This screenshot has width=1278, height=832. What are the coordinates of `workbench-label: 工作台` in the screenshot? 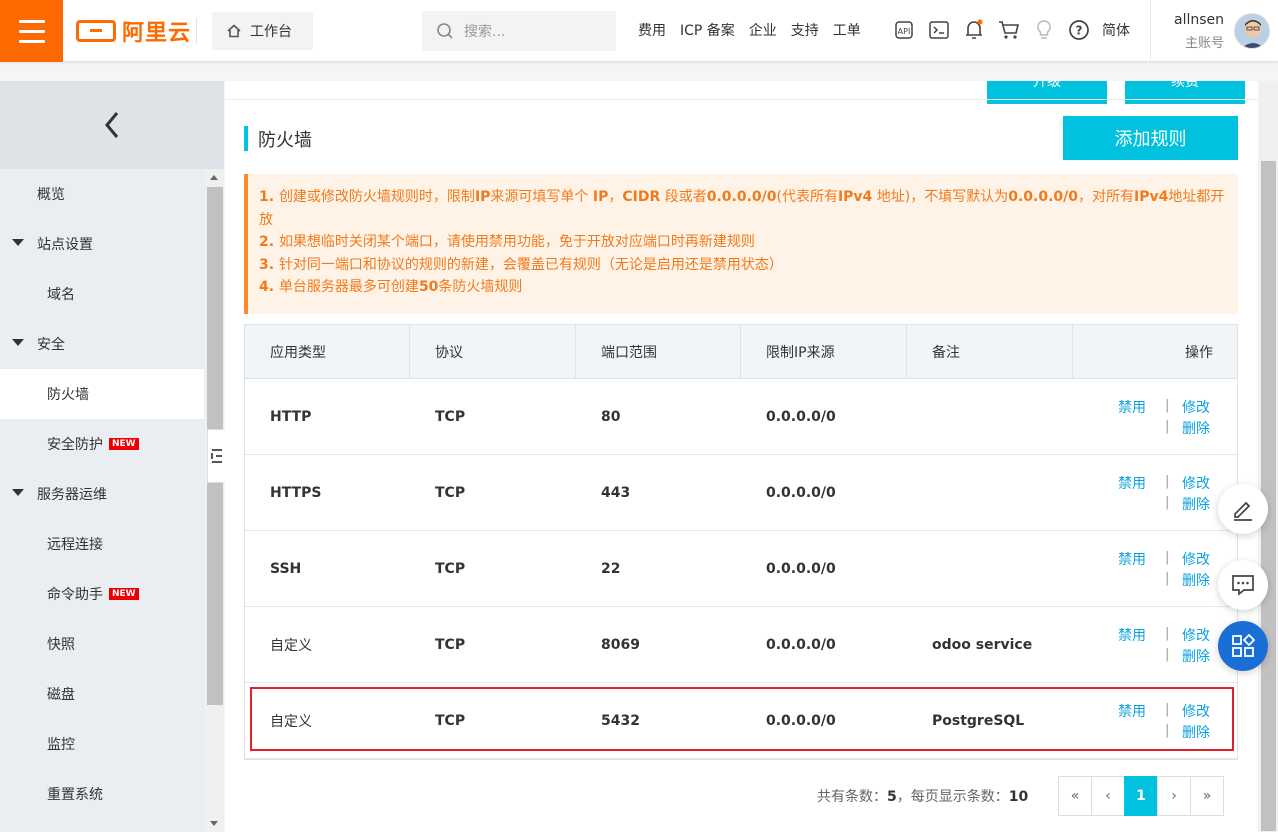 It's located at (271, 32).